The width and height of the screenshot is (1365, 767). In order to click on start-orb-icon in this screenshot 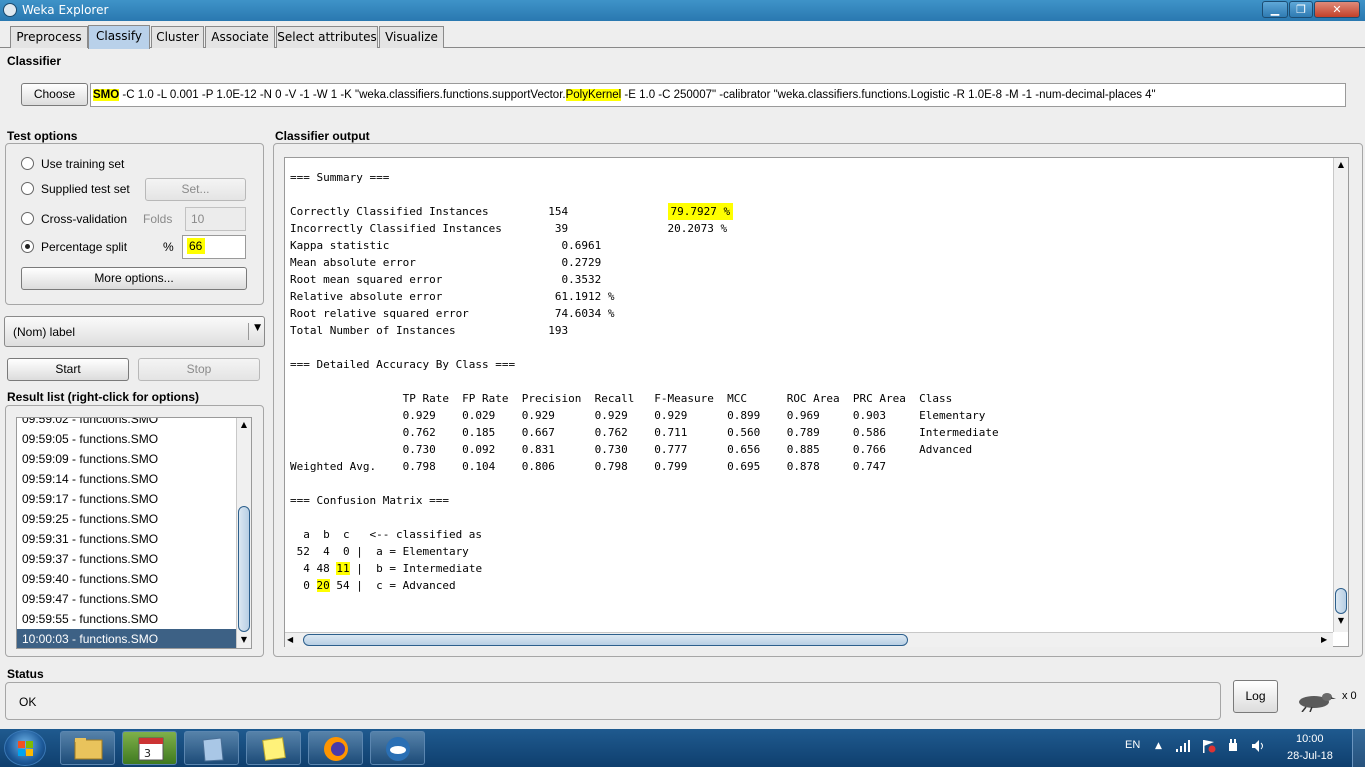, I will do `click(25, 748)`.